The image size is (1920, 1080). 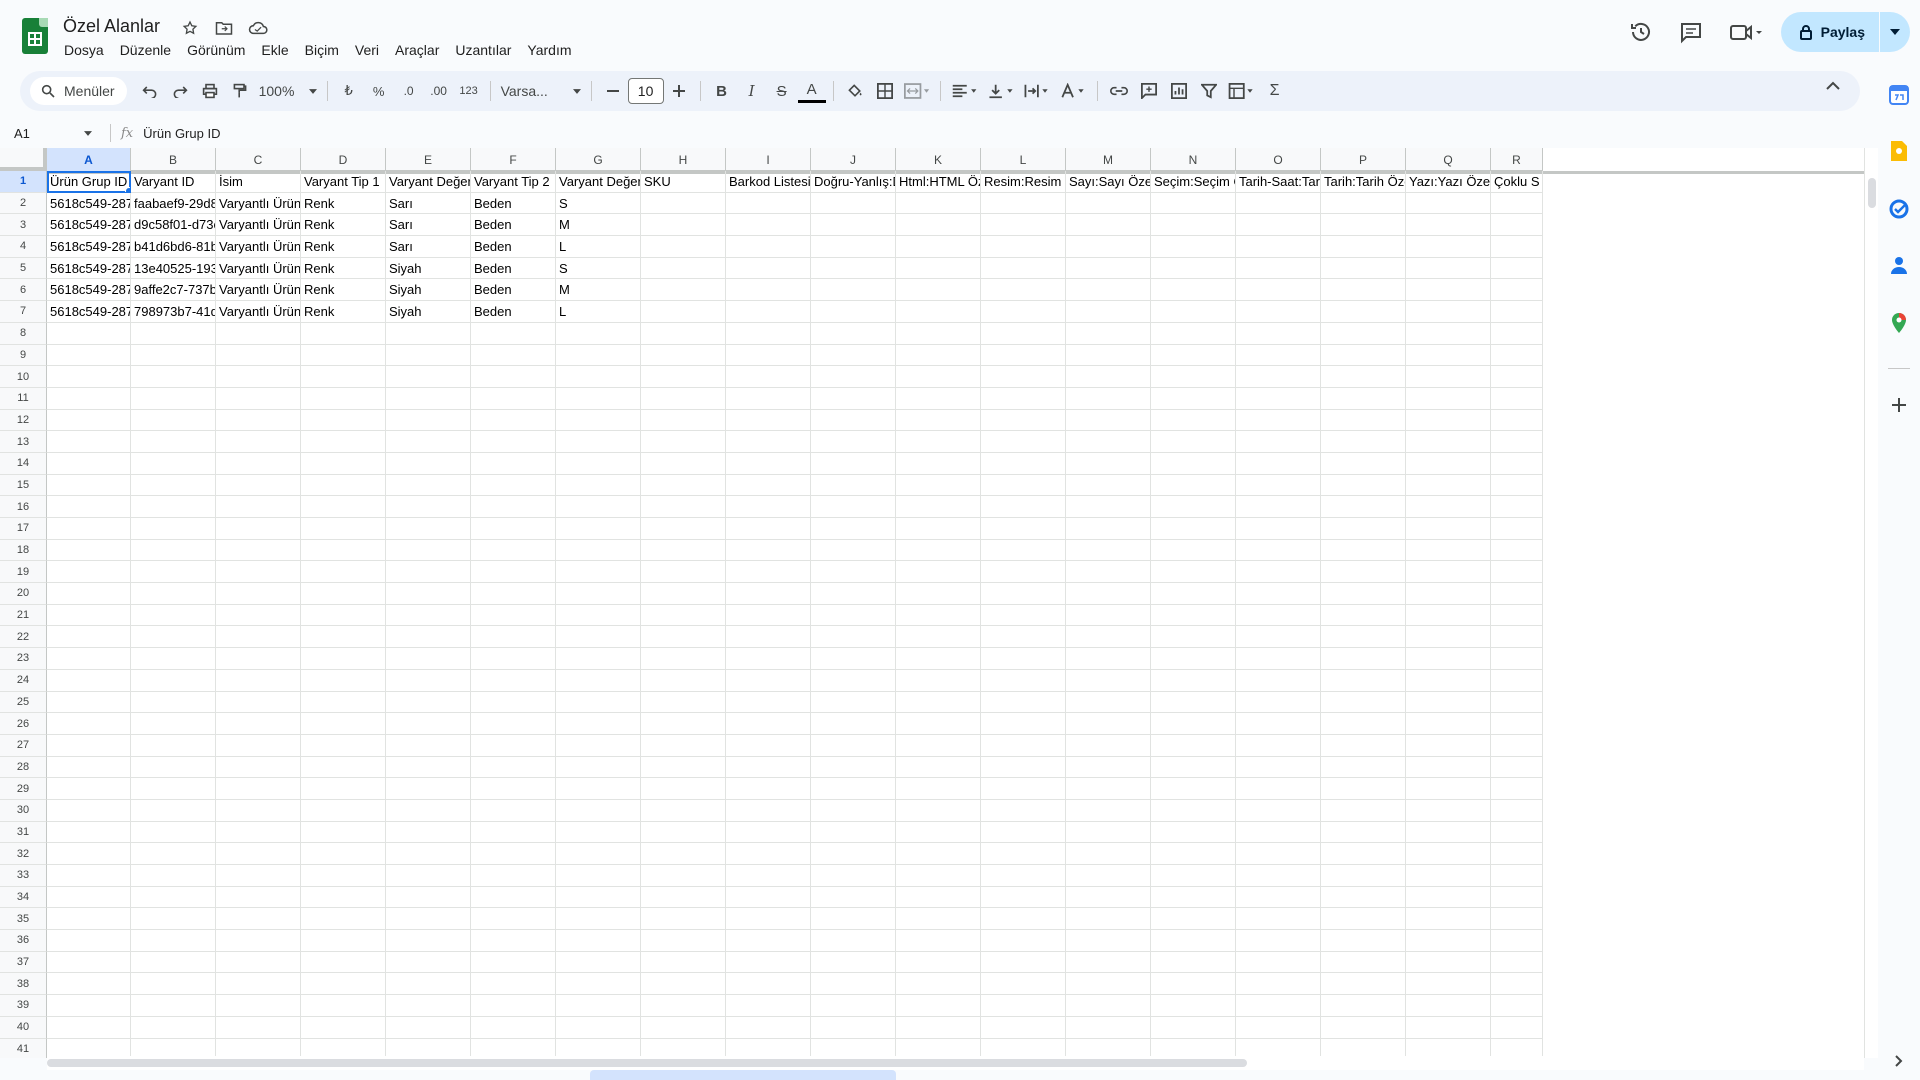 I want to click on column-header-q: Q, so click(x=1448, y=159).